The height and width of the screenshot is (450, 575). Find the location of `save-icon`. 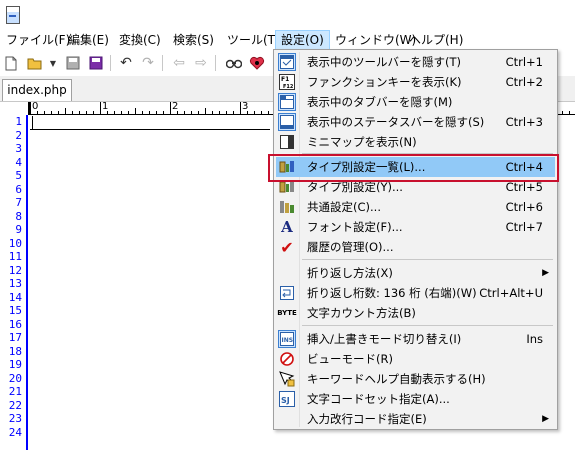

save-icon is located at coordinates (73, 63).